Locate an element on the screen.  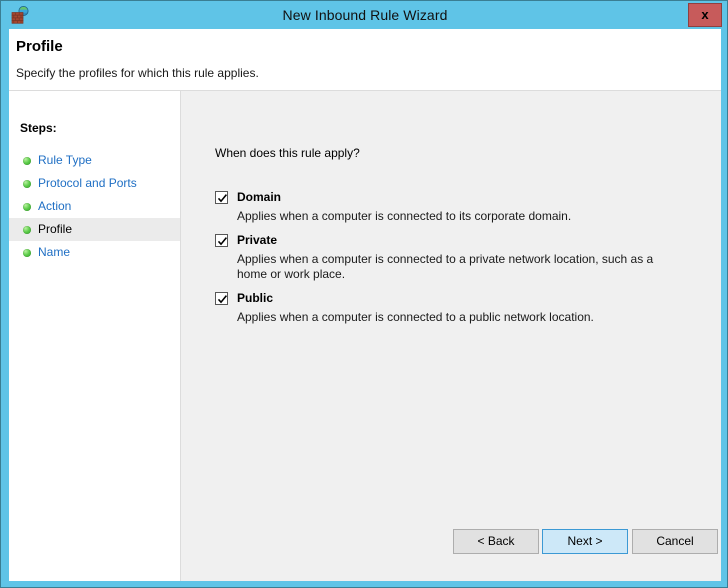
window-title: New Inbound Rule Wizard is located at coordinates (365, 15).